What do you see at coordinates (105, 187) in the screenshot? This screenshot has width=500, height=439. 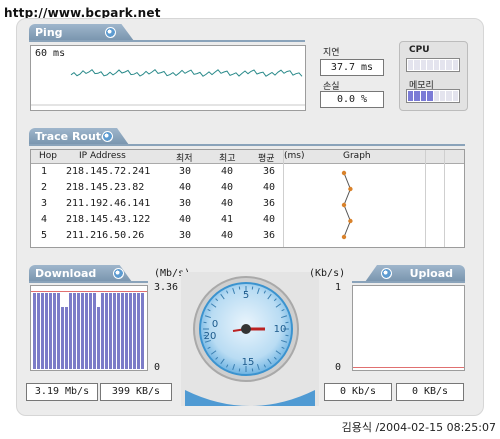 I see `trace-cell-ip: 218.145.23.82` at bounding box center [105, 187].